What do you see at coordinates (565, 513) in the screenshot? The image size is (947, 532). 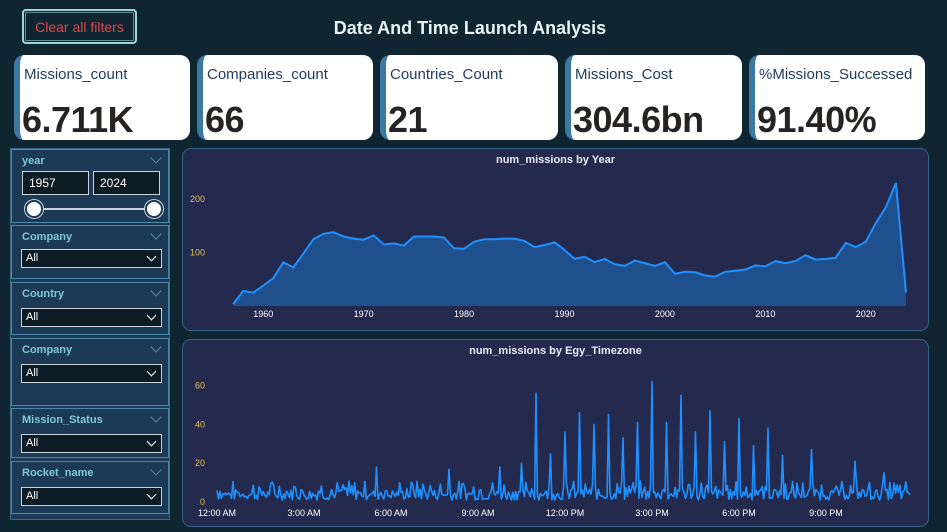 I see `x-tick-label: 12:00 PM` at bounding box center [565, 513].